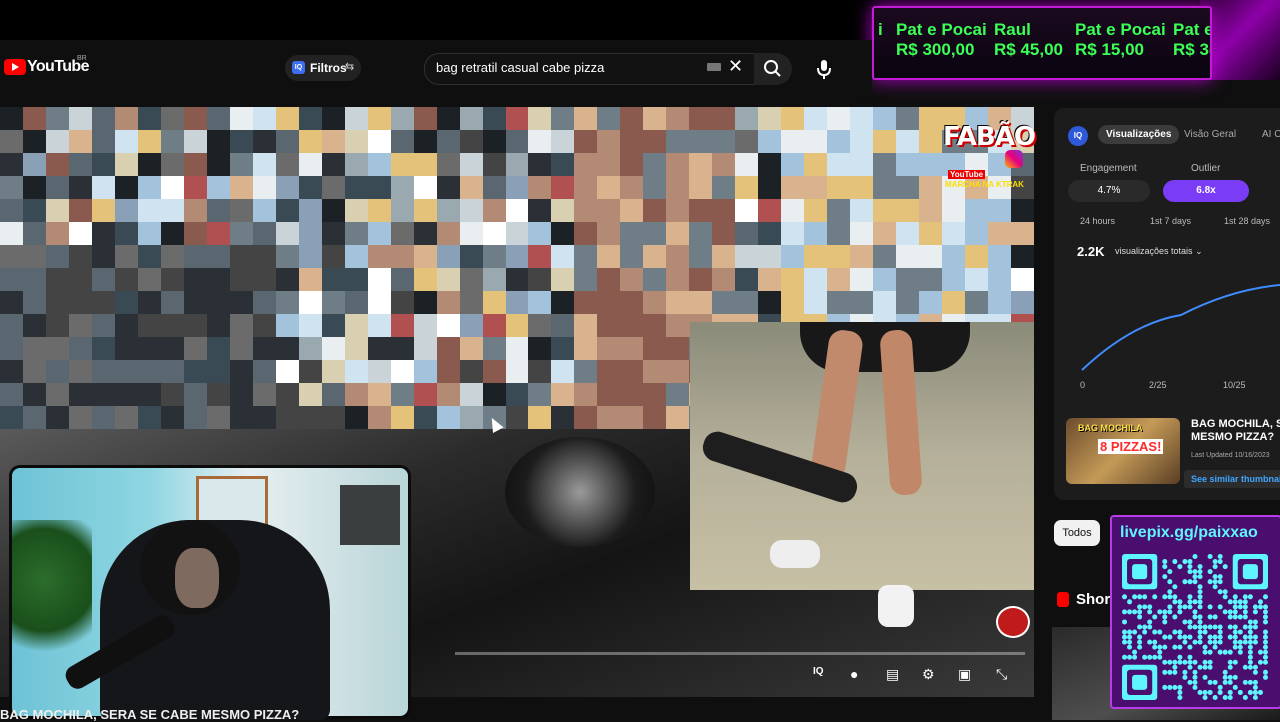 The height and width of the screenshot is (722, 1280). What do you see at coordinates (740, 653) in the screenshot?
I see `video-progress-bar` at bounding box center [740, 653].